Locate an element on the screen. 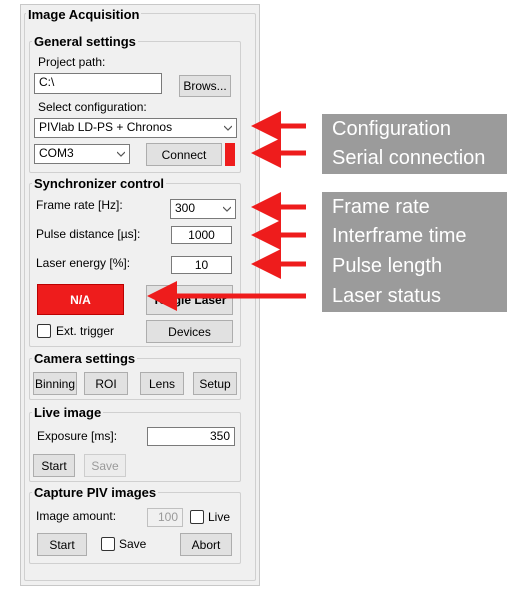 This screenshot has height=594, width=507. com-port-select: COM3 is located at coordinates (82, 154).